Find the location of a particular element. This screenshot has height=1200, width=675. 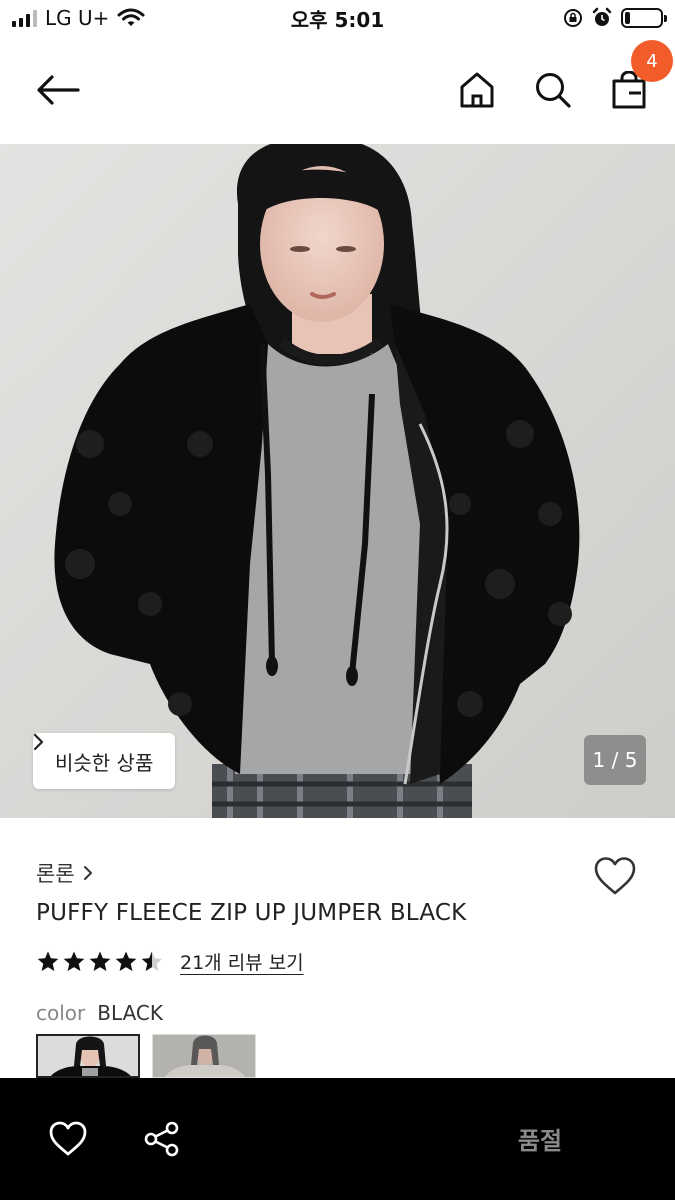

search-icon is located at coordinates (553, 90).